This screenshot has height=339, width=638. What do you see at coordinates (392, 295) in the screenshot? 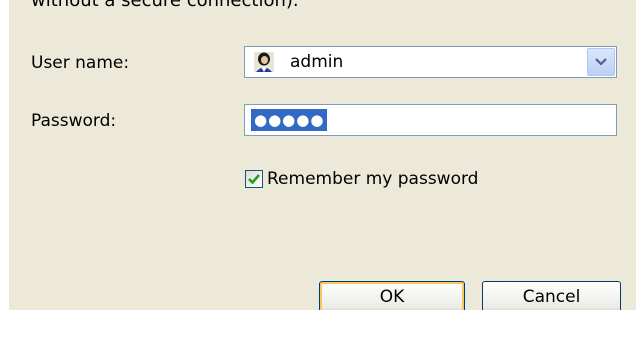
I see `ok-button: OK` at bounding box center [392, 295].